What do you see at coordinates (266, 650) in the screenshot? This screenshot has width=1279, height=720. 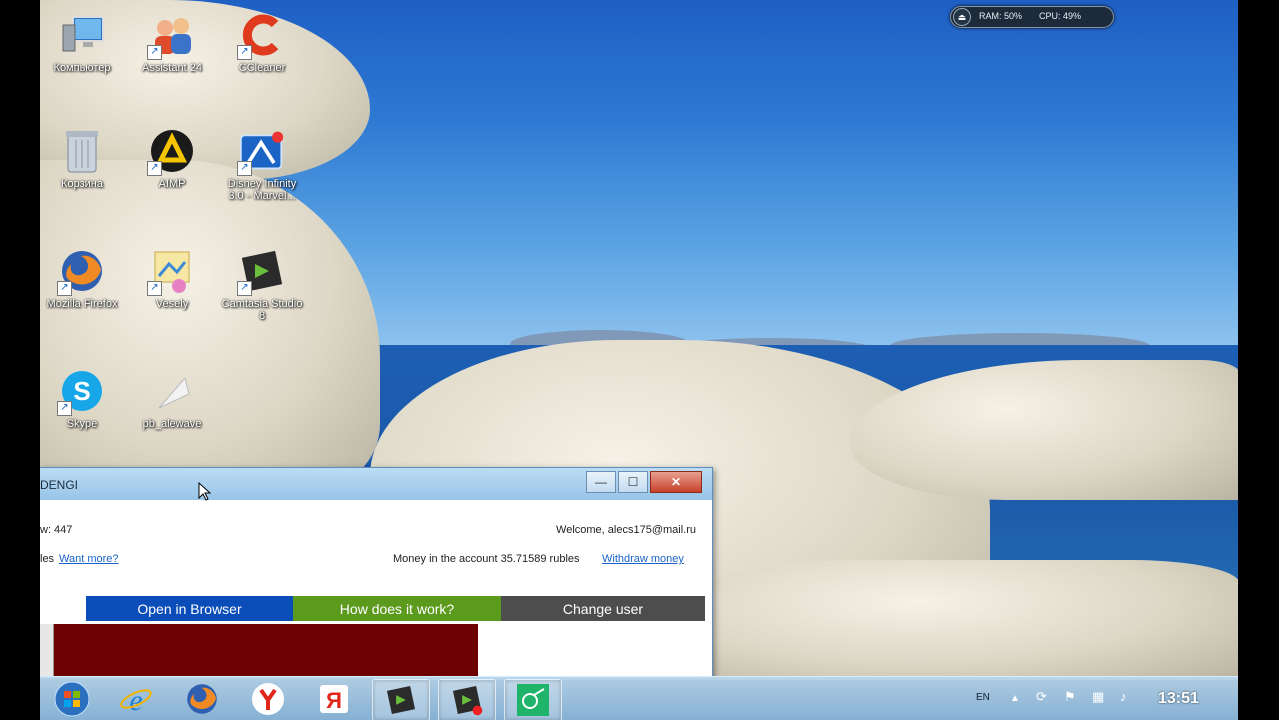 I see `content-banner` at bounding box center [266, 650].